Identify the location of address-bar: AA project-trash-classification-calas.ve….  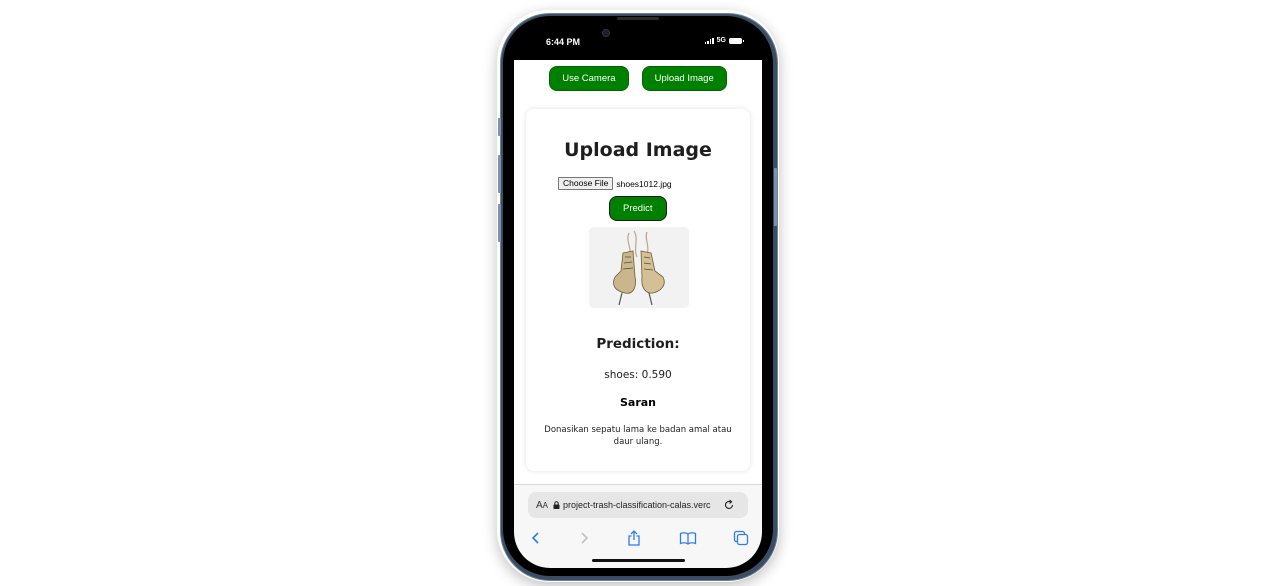
(638, 505).